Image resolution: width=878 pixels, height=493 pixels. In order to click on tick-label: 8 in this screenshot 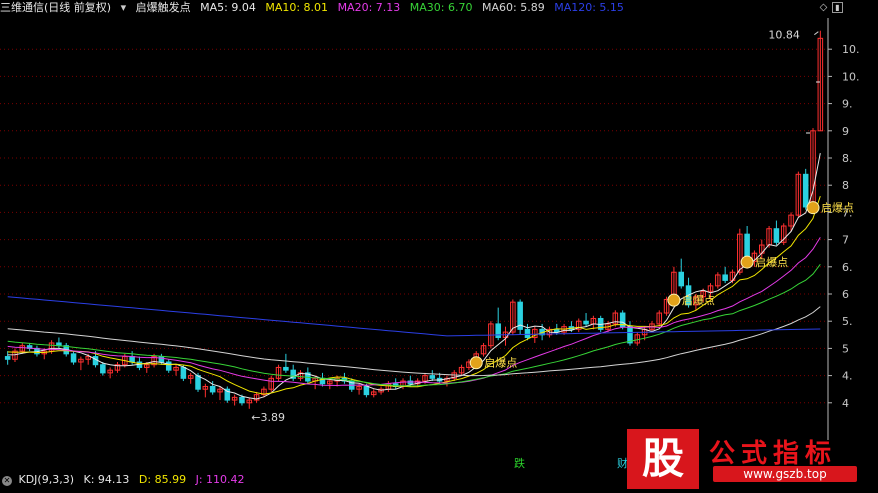, I will do `click(845, 185)`.